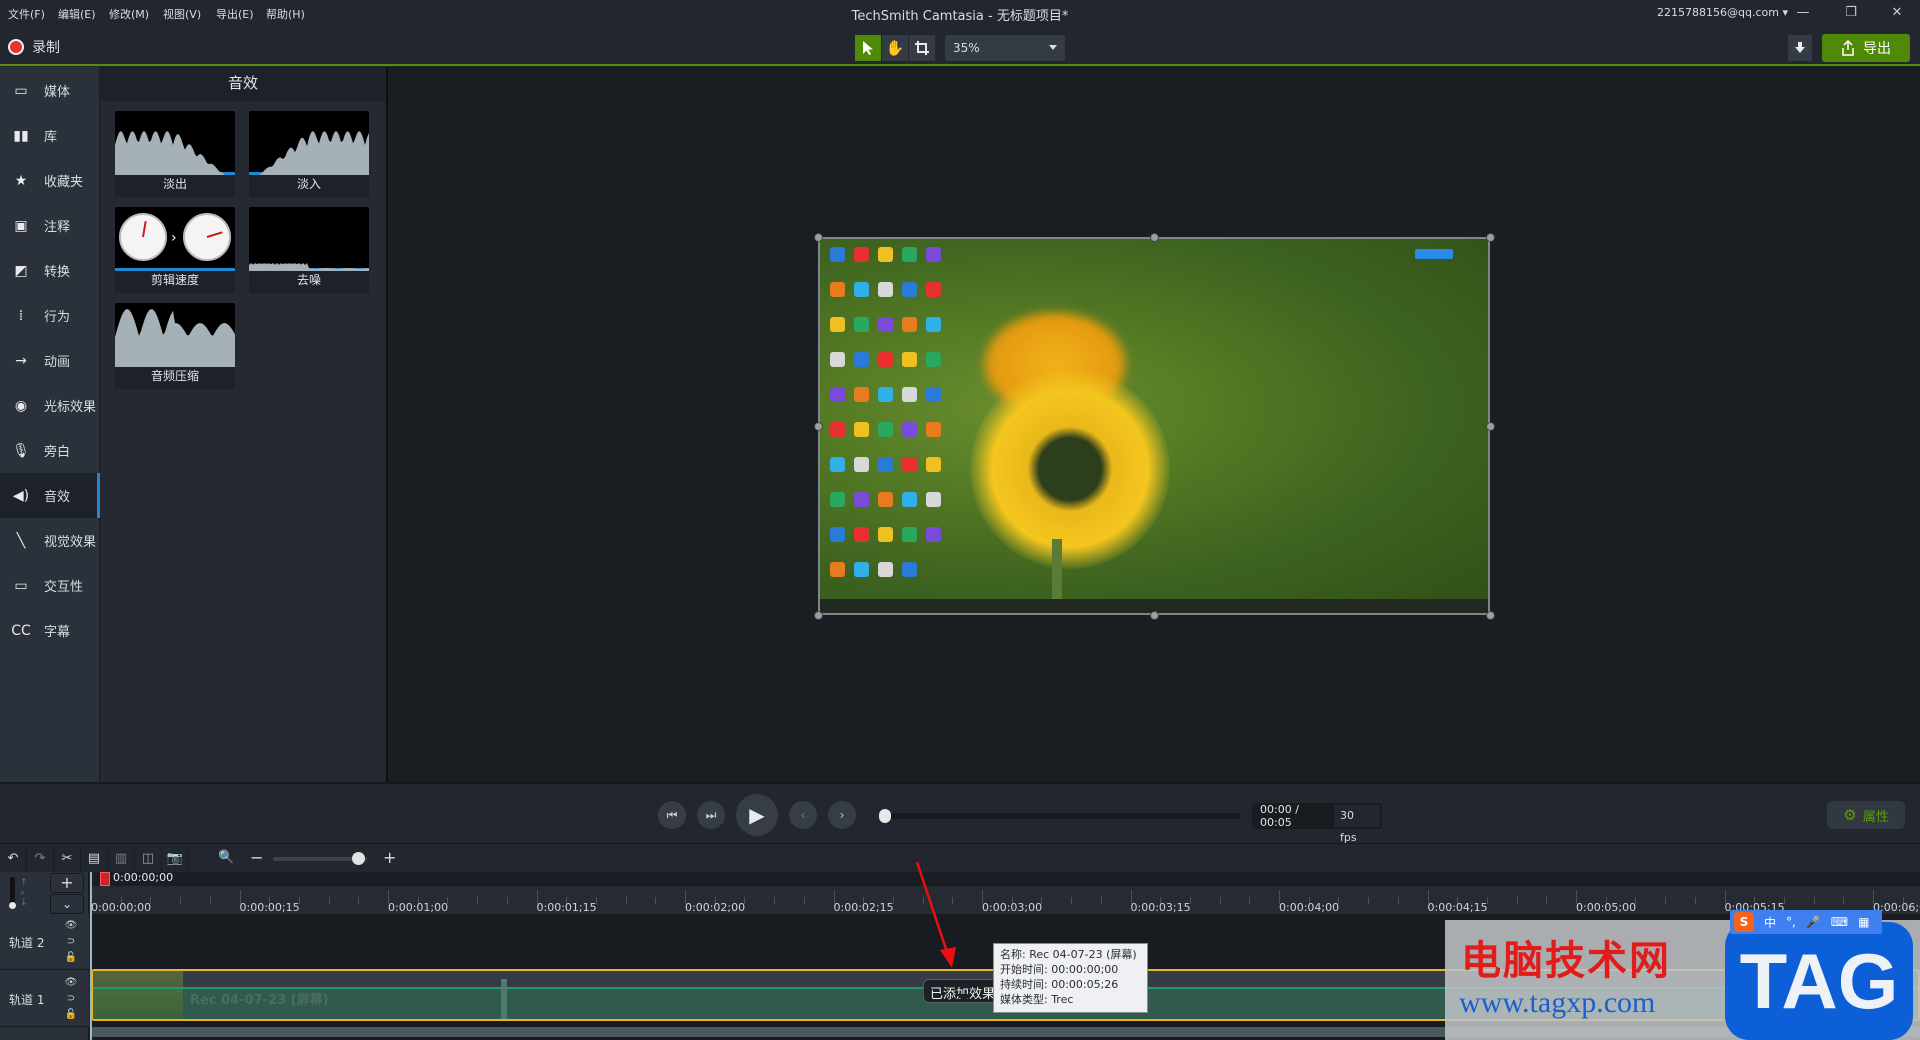 This screenshot has height=1040, width=1920. I want to click on menu-help: 帮助(H), so click(285, 14).